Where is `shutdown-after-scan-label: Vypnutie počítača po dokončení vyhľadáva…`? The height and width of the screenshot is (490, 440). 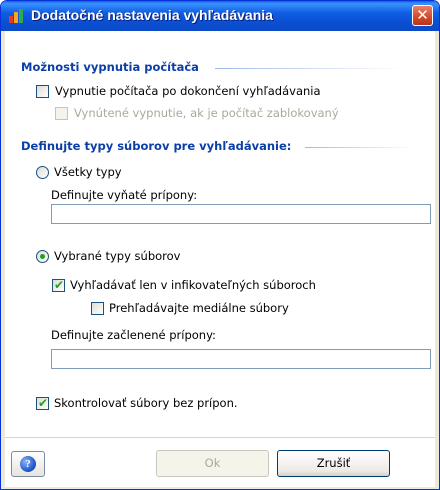 shutdown-after-scan-label: Vypnutie počítača po dokončení vyhľadáva… is located at coordinates (188, 91).